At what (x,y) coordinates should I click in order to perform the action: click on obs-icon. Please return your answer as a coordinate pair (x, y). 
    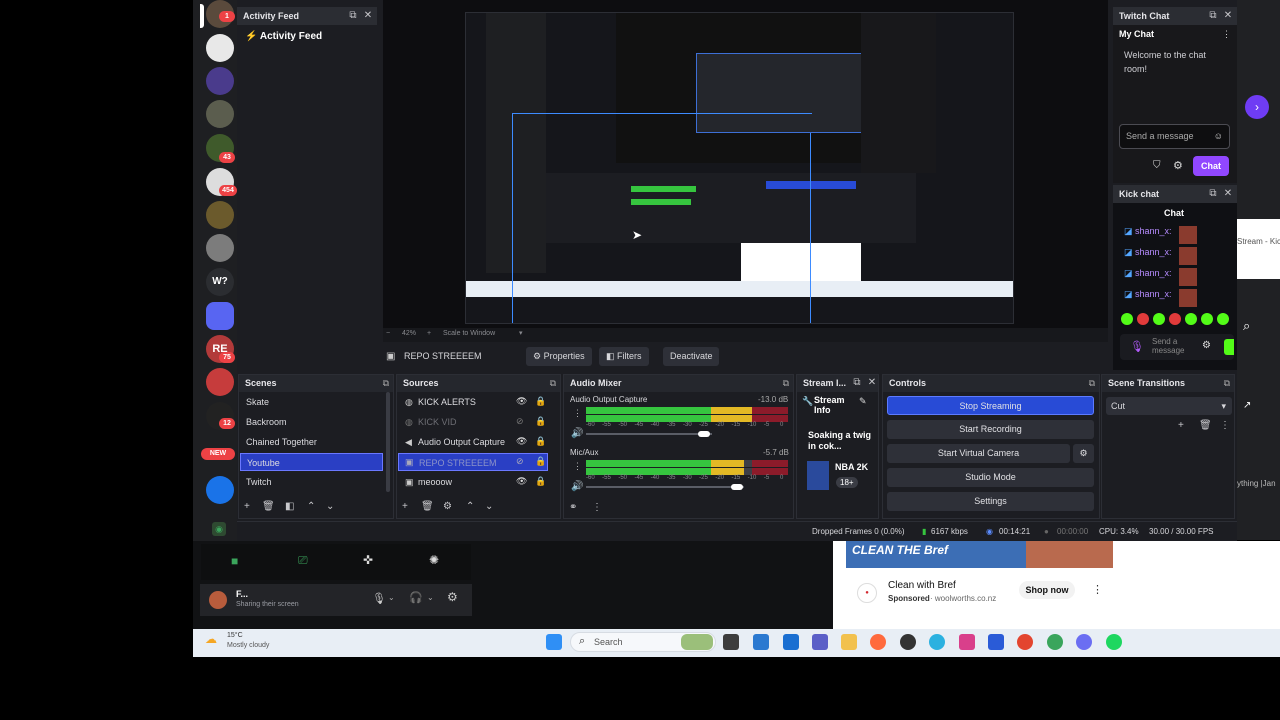
    Looking at the image, I should click on (908, 642).